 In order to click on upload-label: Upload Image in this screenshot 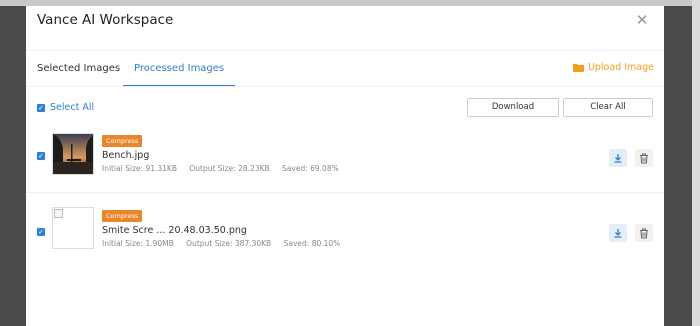, I will do `click(620, 67)`.